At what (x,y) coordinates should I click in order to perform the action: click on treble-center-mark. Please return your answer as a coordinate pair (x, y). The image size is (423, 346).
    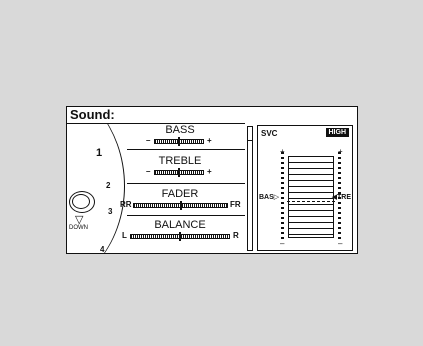
    Looking at the image, I should click on (179, 172).